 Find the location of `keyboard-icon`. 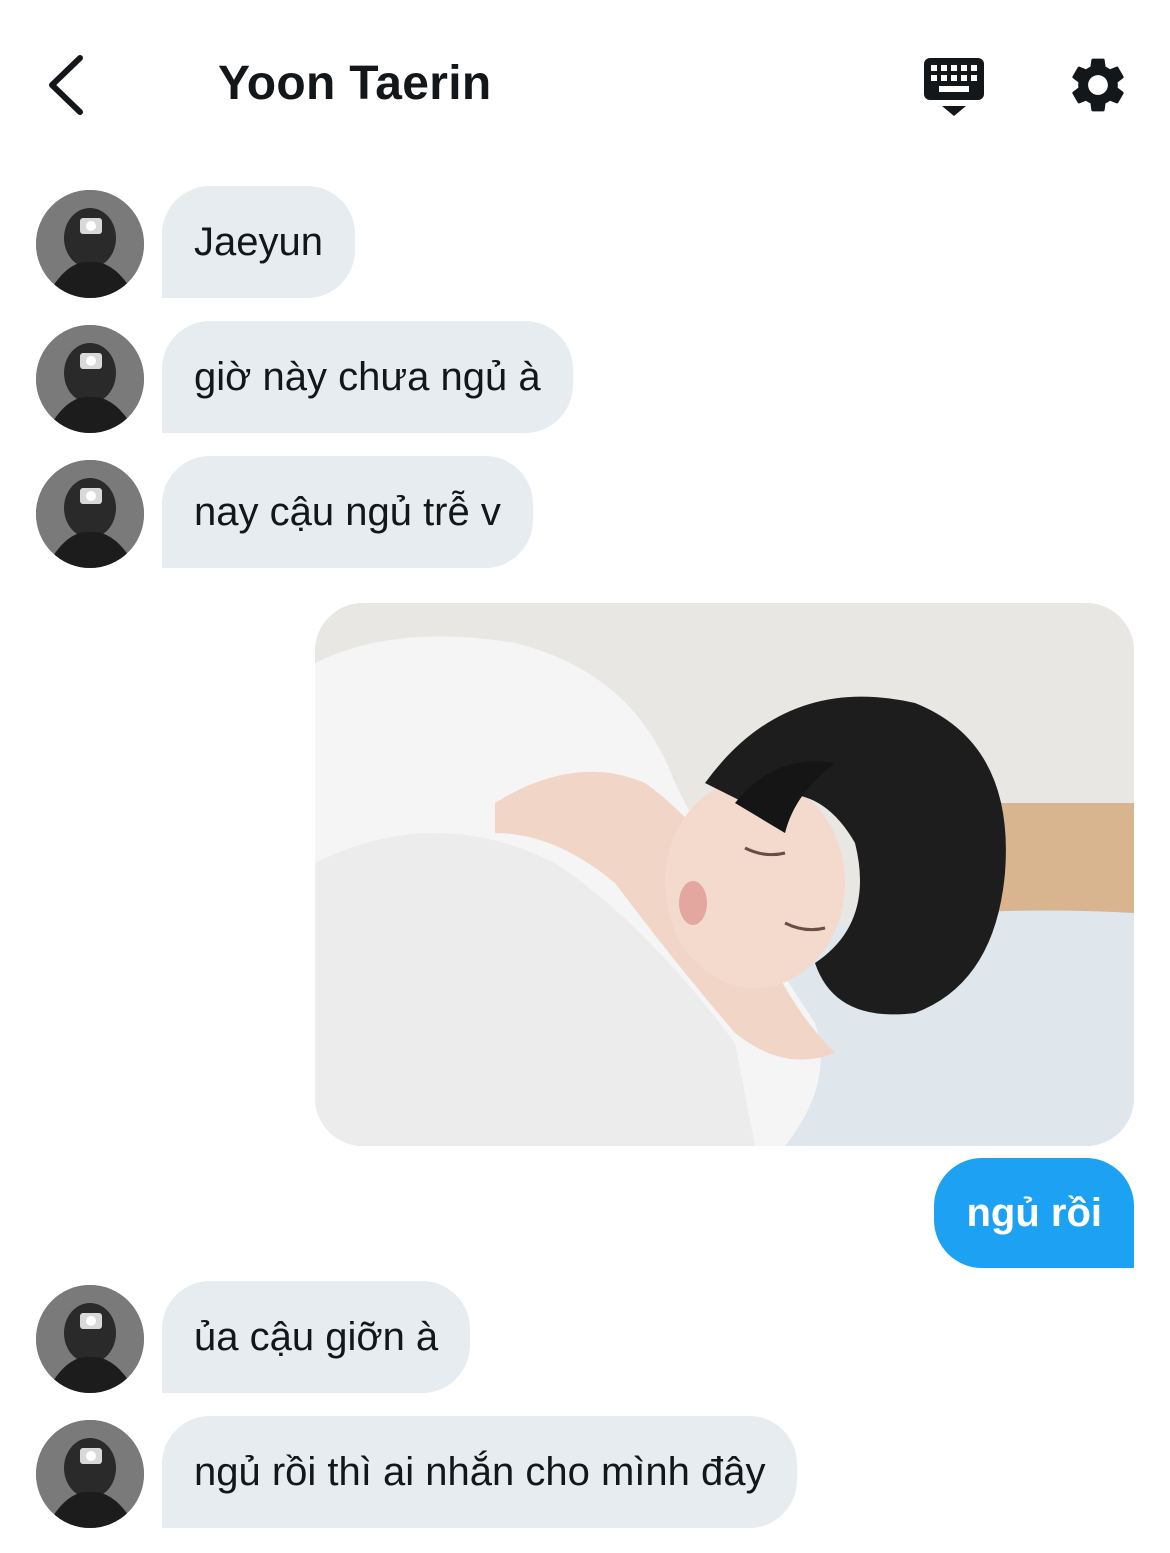

keyboard-icon is located at coordinates (954, 87).